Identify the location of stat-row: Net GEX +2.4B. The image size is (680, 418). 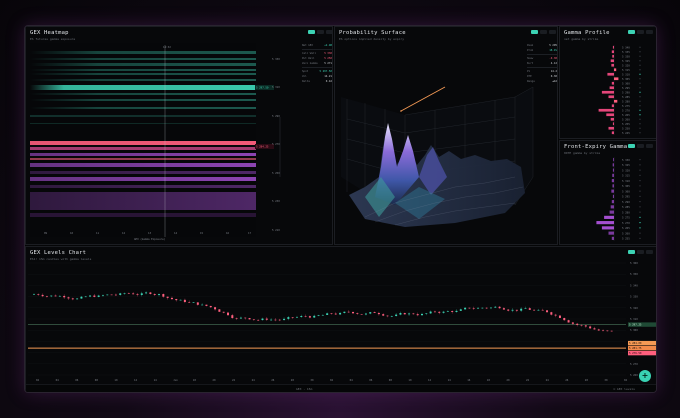
(317, 45).